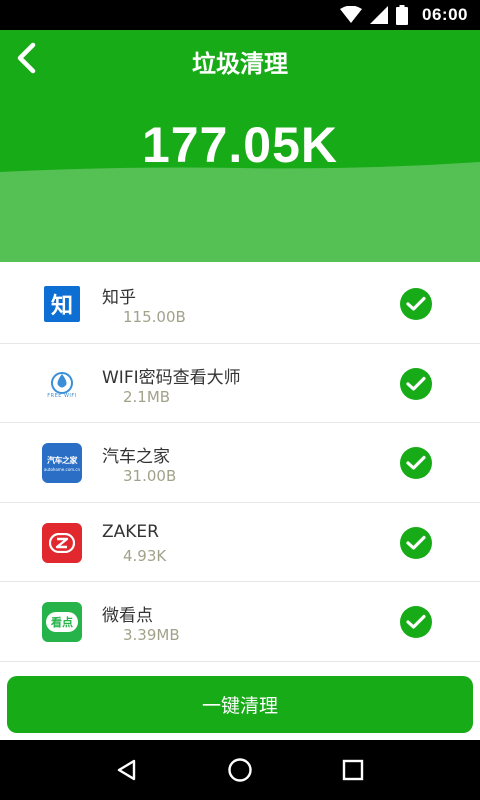 This screenshot has height=800, width=480. Describe the element at coordinates (240, 704) in the screenshot. I see `one-click-clean-button: 一键清理` at that location.